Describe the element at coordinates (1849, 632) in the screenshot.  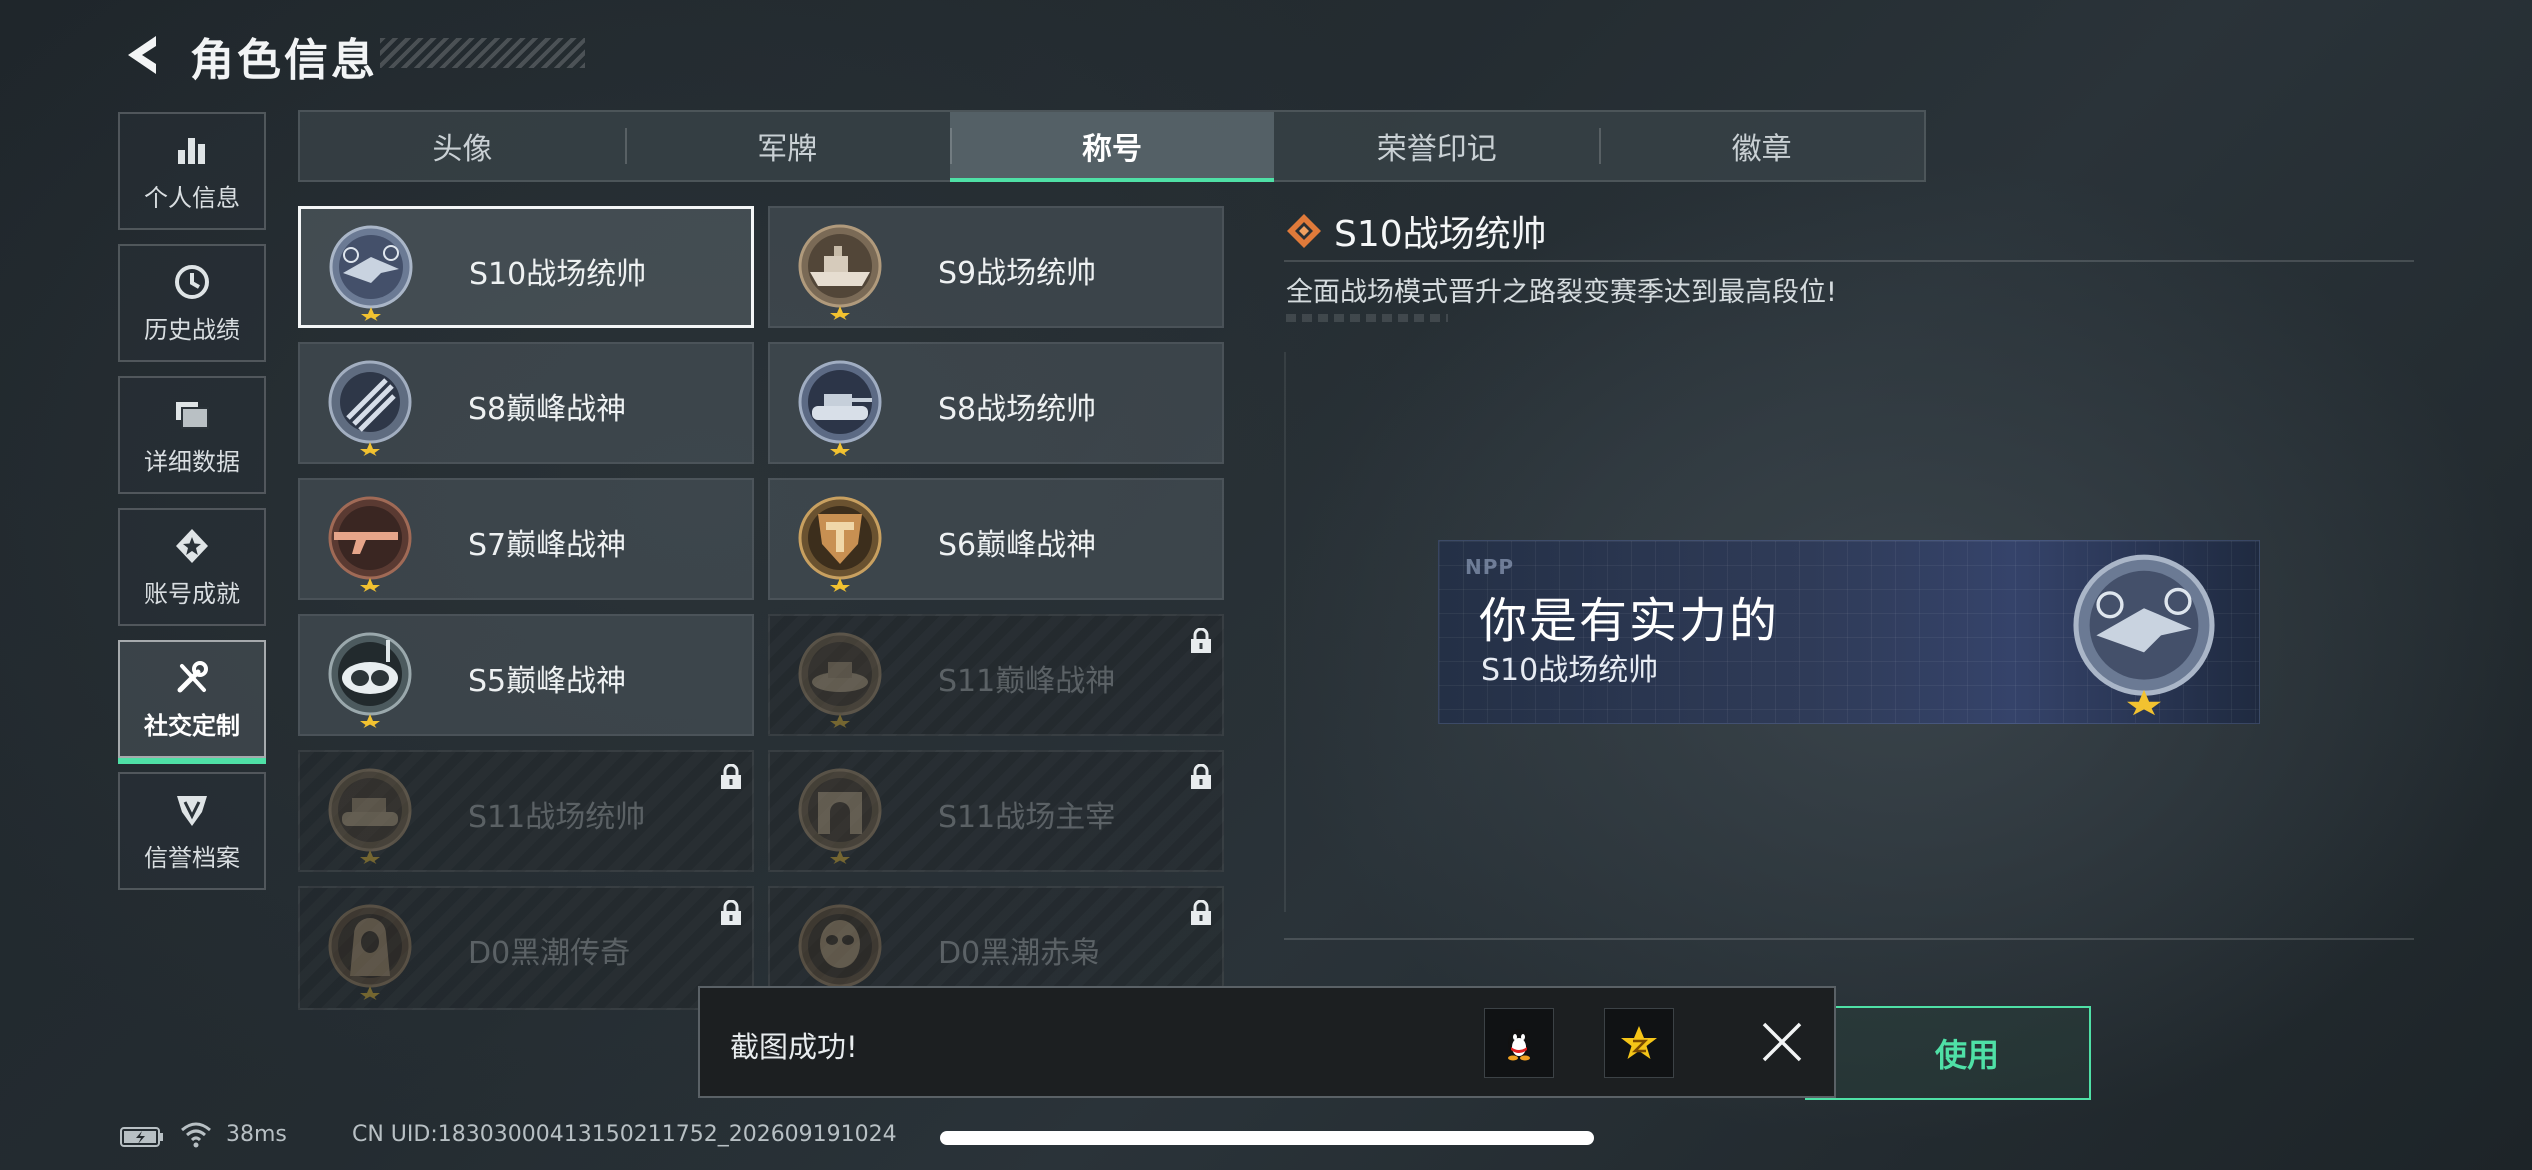
I see `title-preview-banner: NPP 你是有实力的 S10战场统帅` at that location.